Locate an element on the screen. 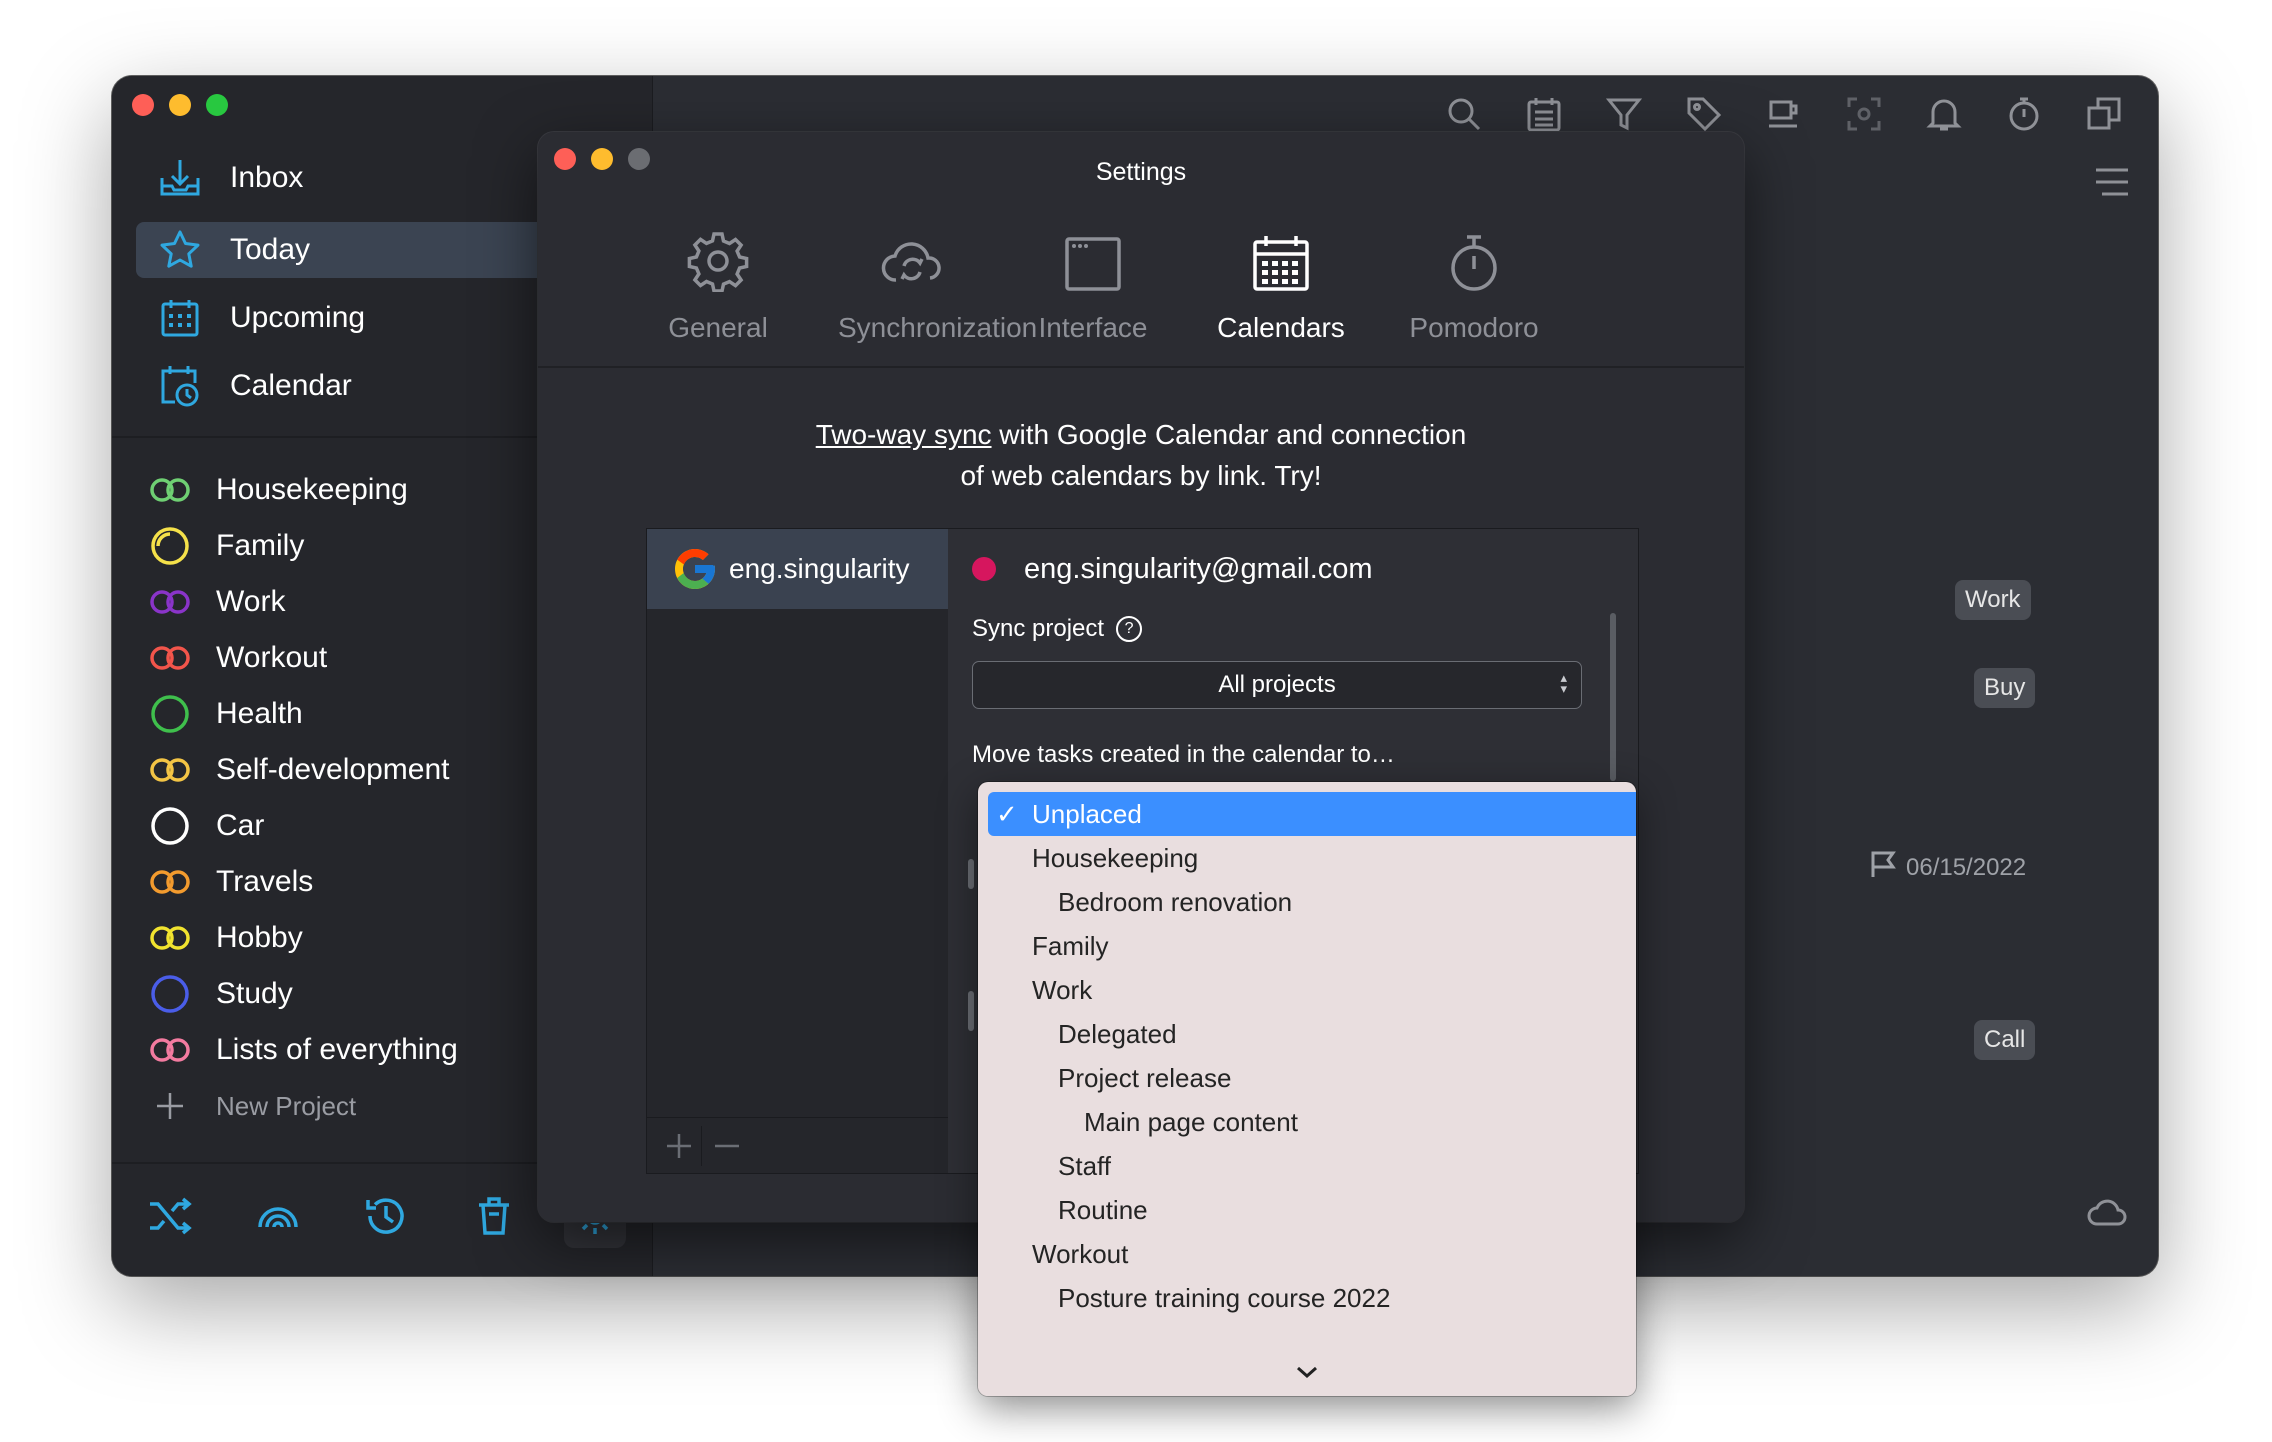 The height and width of the screenshot is (1442, 2272). two-way-sync-link: Two-way sync is located at coordinates (904, 434).